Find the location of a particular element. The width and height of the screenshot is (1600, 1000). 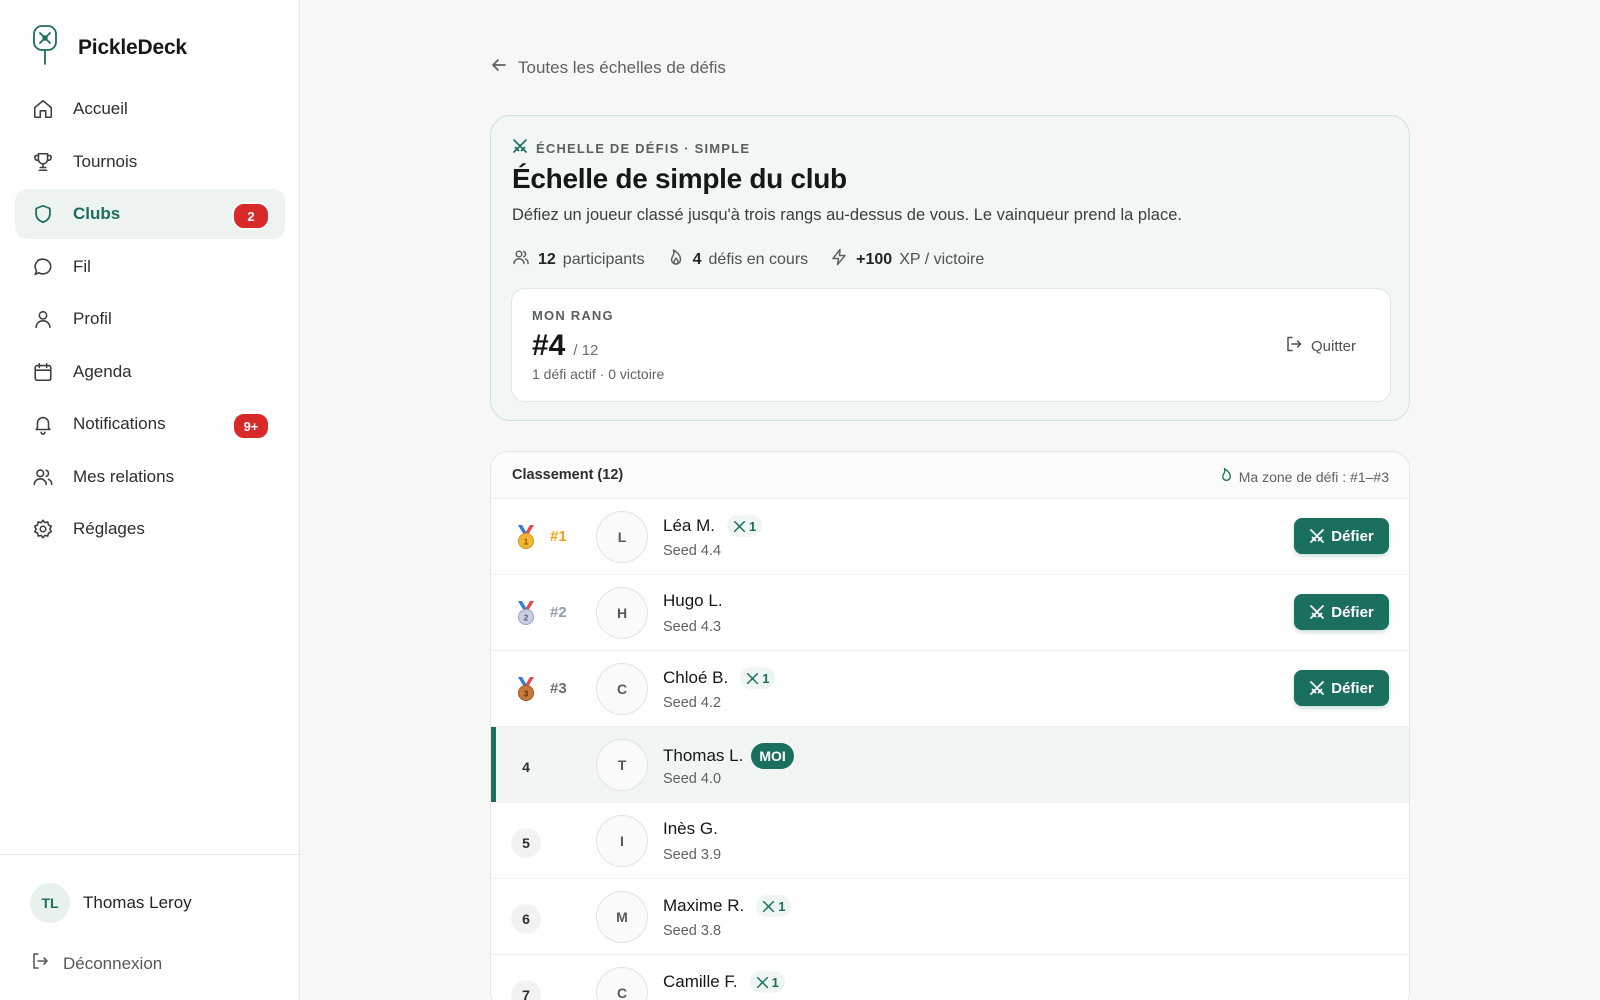

player-name: Hugo L. is located at coordinates (693, 601).